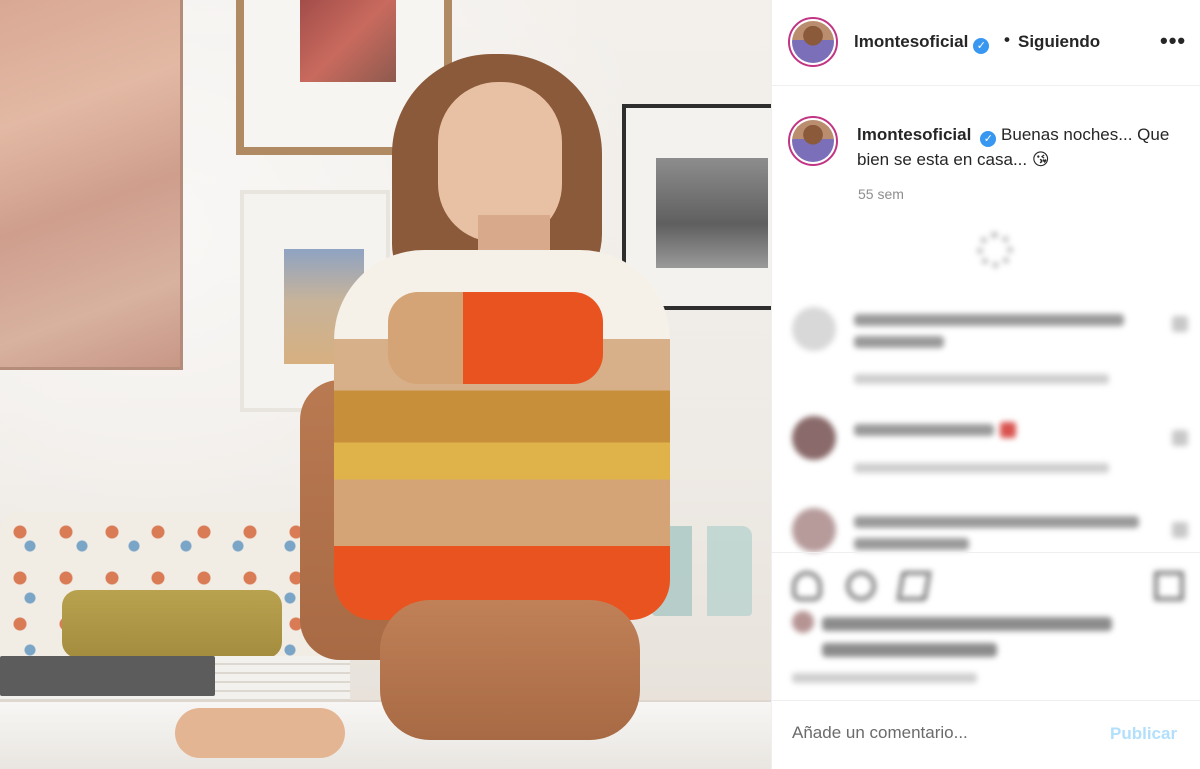 The image size is (1200, 769). I want to click on more-options-icon: •••, so click(1173, 41).